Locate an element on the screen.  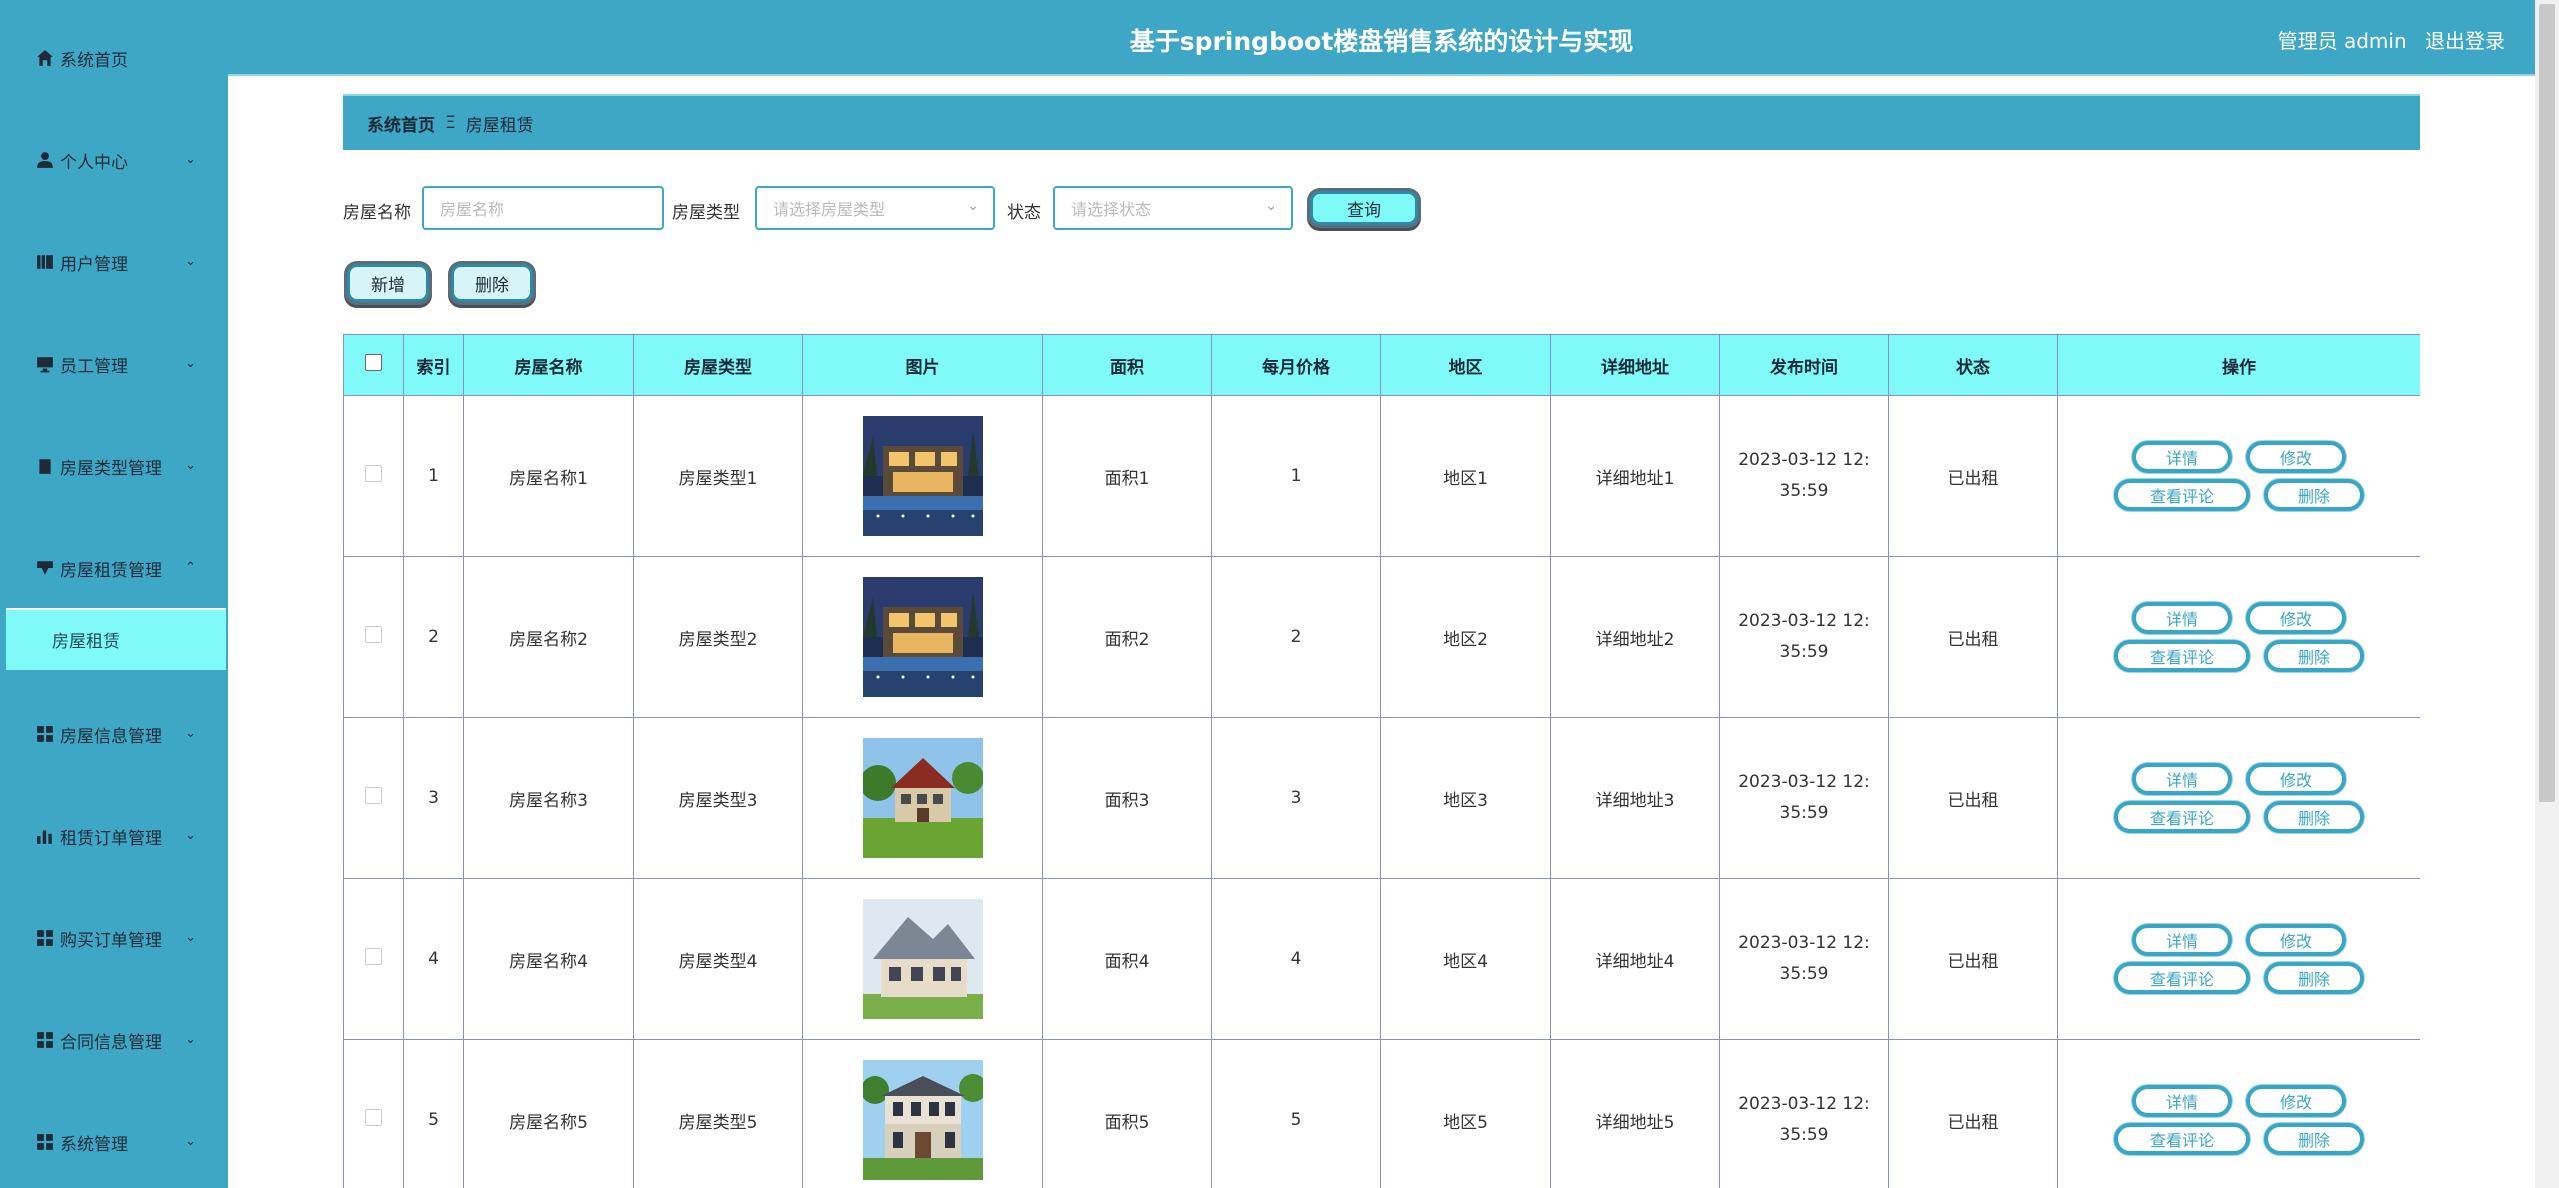
cell-index: 4 is located at coordinates (433, 959).